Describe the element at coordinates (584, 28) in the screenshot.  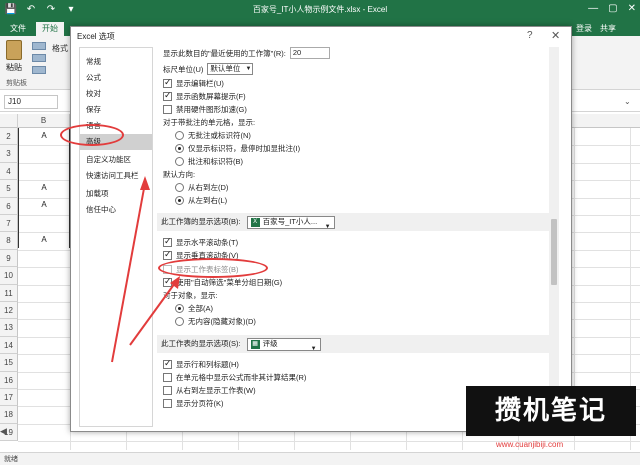
I see `login-link: 登录` at that location.